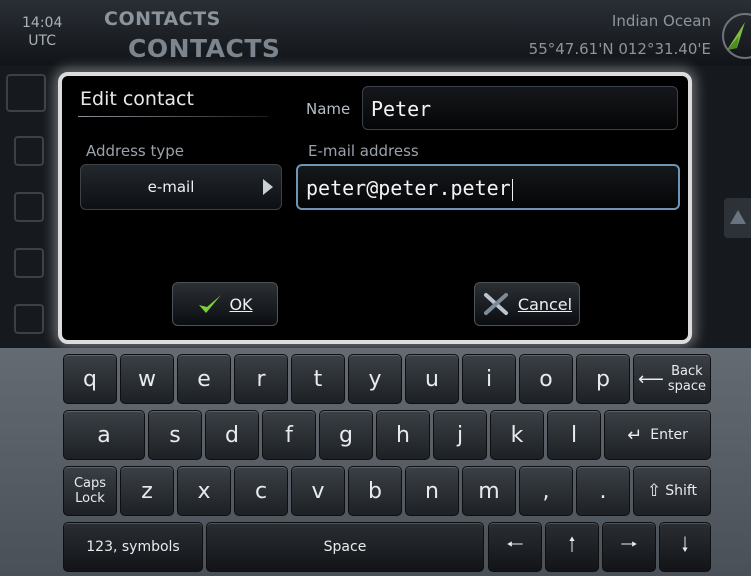 The height and width of the screenshot is (576, 751). Describe the element at coordinates (685, 544) in the screenshot. I see `arrow-down-icon: 🠓` at that location.